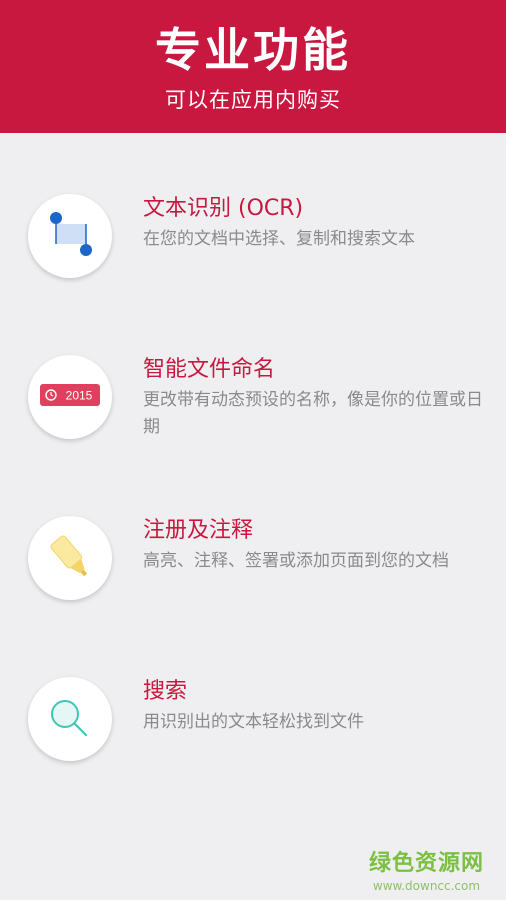  Describe the element at coordinates (426, 886) in the screenshot. I see `watermark-url: www.downcc.com` at that location.